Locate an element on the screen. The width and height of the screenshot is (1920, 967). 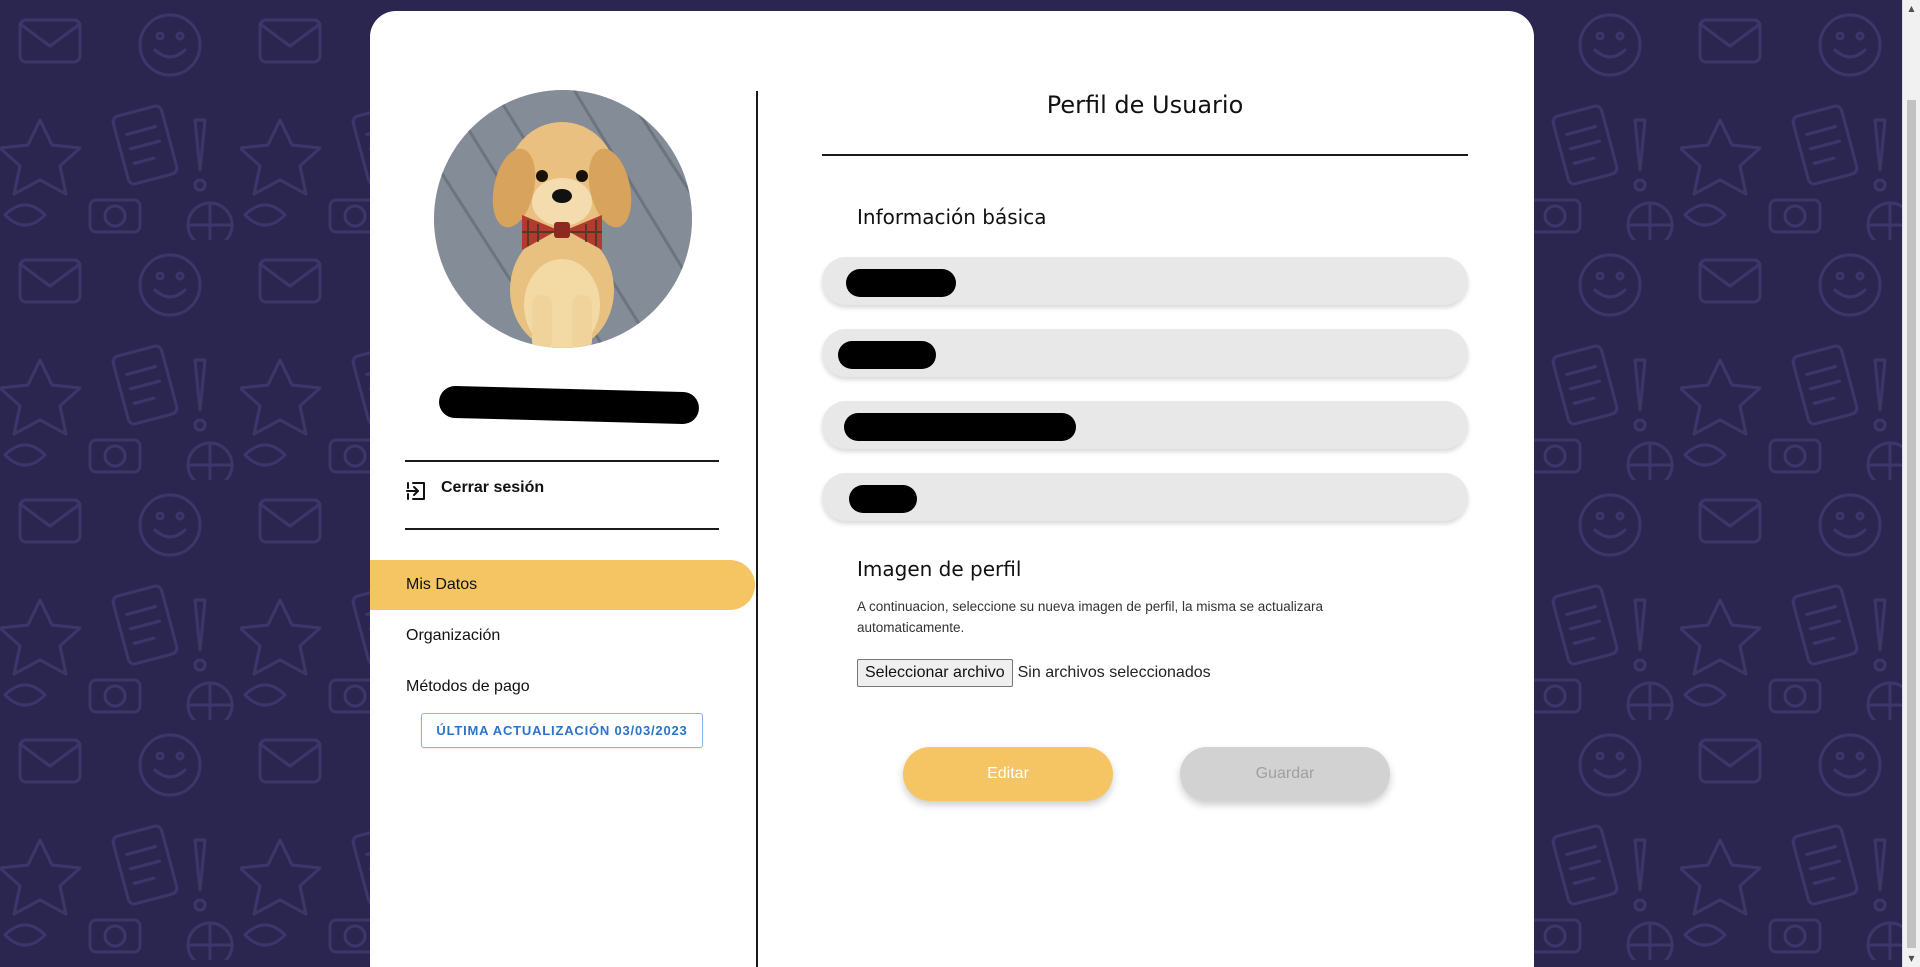
scroll-down-arrow-icon: ▼ is located at coordinates (1911, 958).